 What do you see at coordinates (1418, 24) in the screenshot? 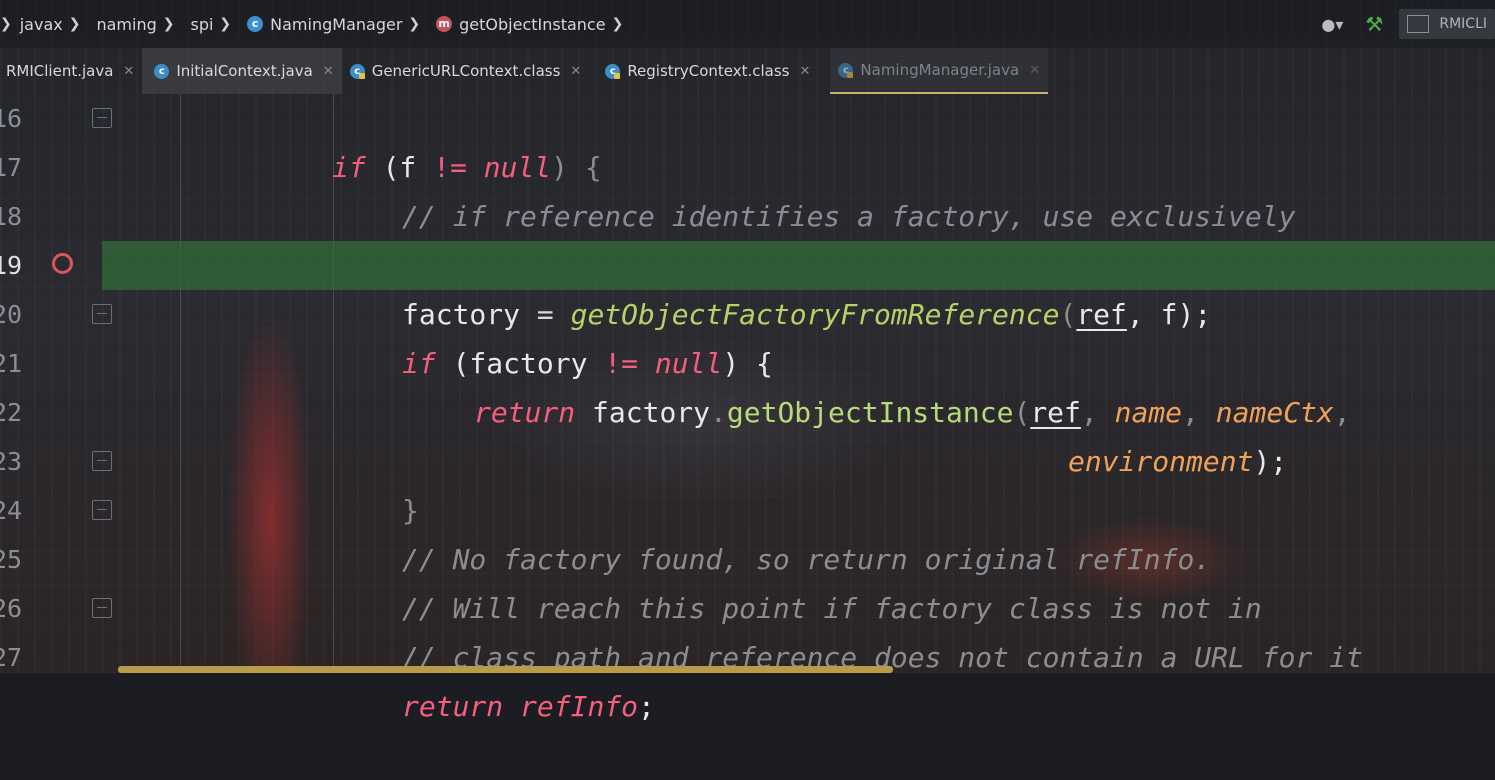
I see `run-config-icon` at bounding box center [1418, 24].